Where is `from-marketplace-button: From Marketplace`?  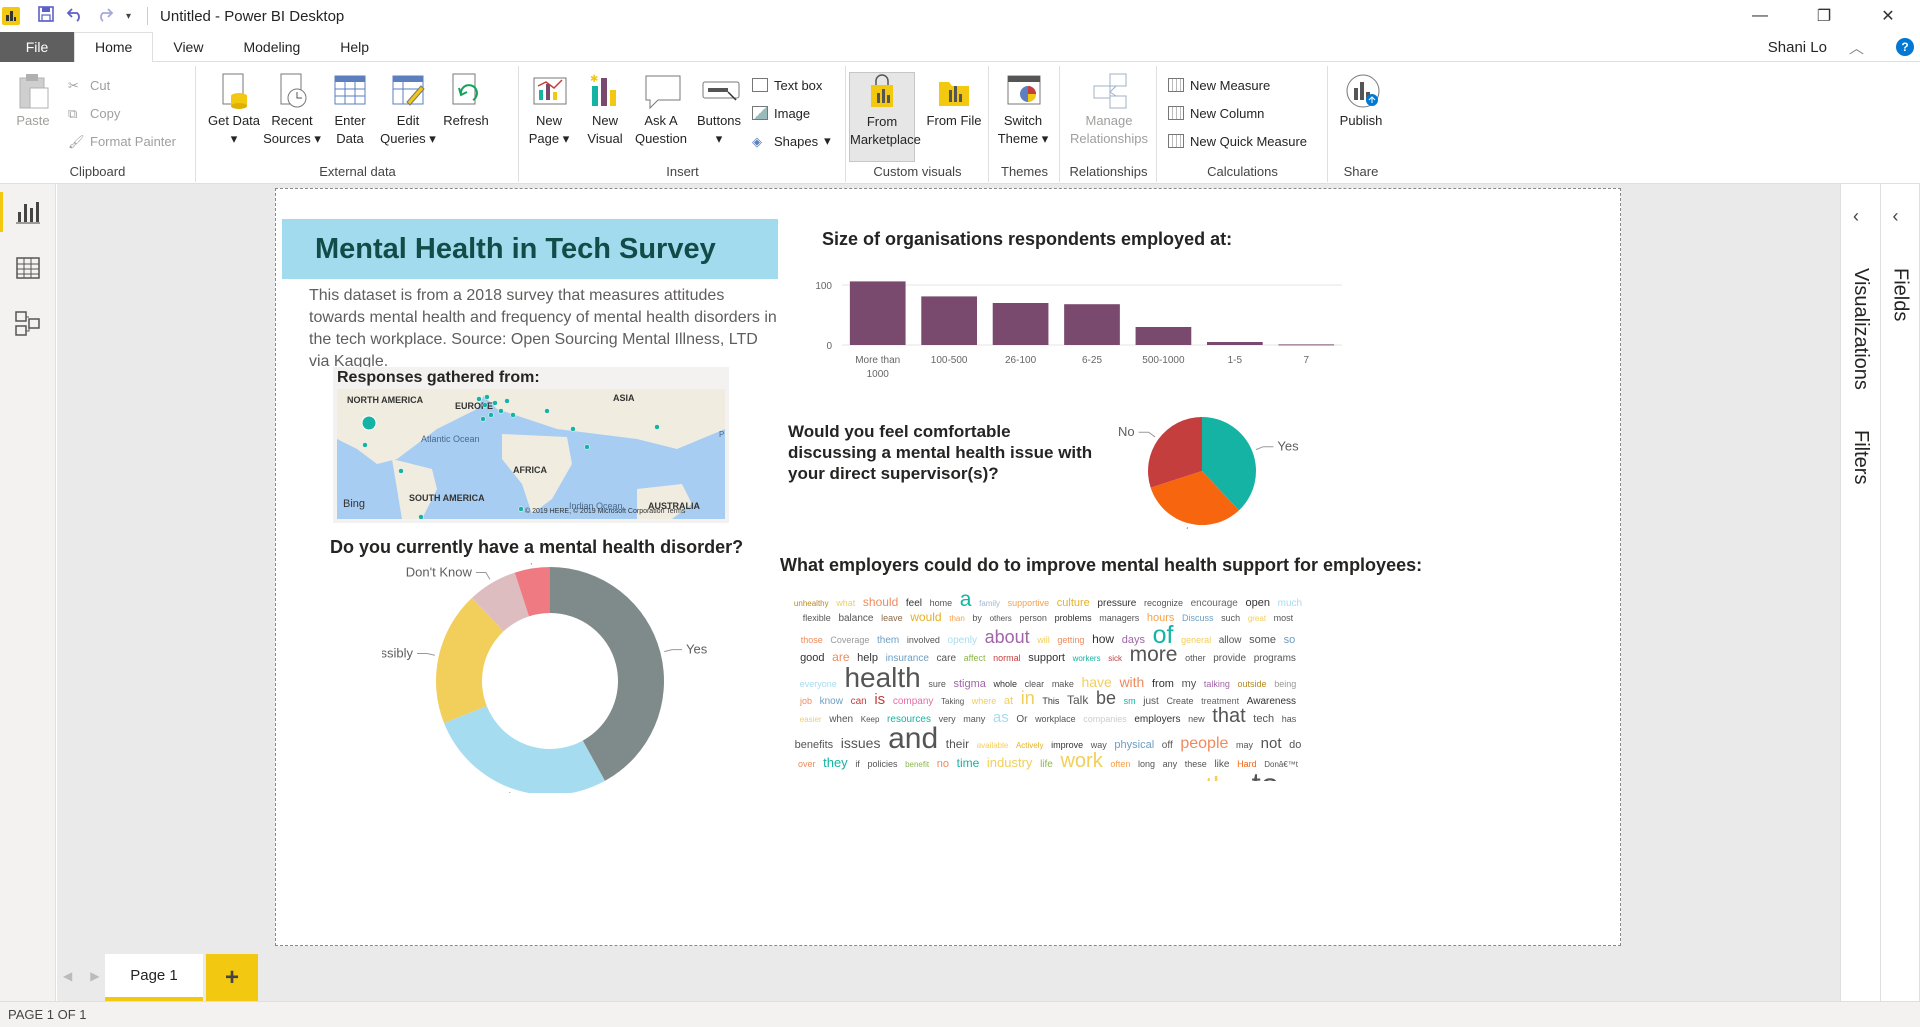 from-marketplace-button: From Marketplace is located at coordinates (885, 117).